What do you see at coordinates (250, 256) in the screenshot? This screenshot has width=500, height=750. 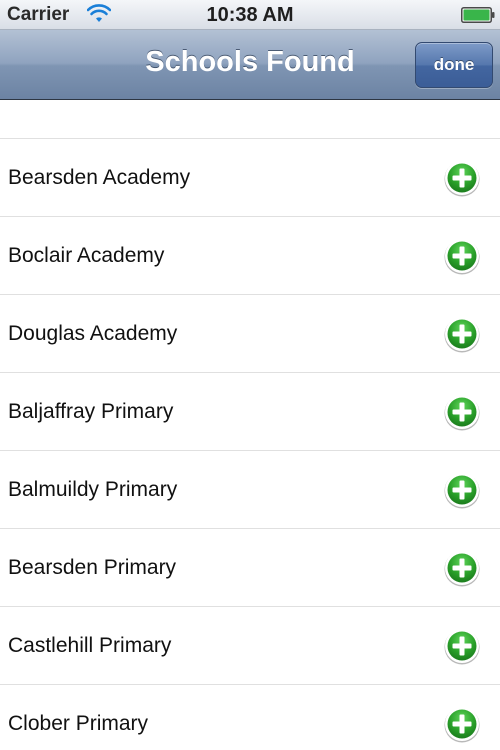 I see `school-row: Boclair Academy` at bounding box center [250, 256].